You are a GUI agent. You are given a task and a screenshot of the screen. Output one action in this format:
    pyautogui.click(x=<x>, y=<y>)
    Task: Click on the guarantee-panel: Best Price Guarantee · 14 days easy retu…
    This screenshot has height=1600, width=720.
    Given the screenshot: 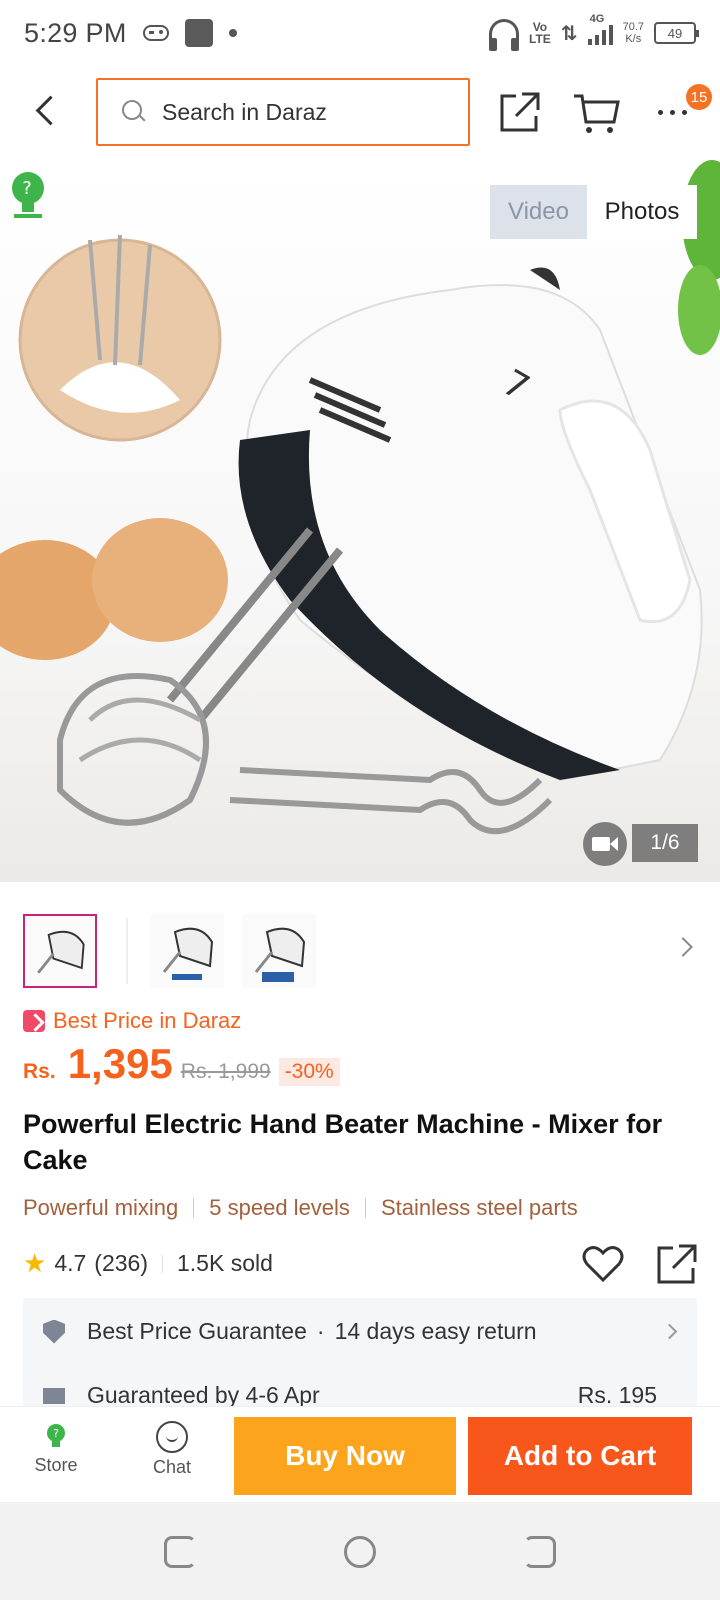 What is the action you would take?
    pyautogui.click(x=360, y=1352)
    